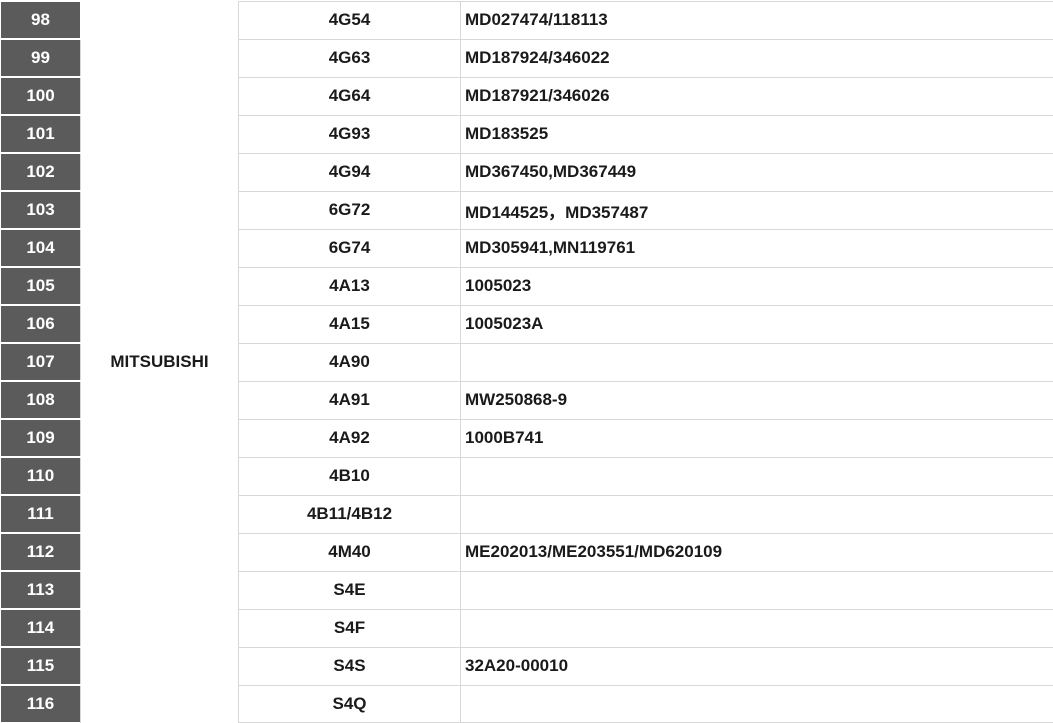 Image resolution: width=1053 pixels, height=723 pixels. Describe the element at coordinates (350, 248) in the screenshot. I see `engine-model-cell: 6G74` at that location.